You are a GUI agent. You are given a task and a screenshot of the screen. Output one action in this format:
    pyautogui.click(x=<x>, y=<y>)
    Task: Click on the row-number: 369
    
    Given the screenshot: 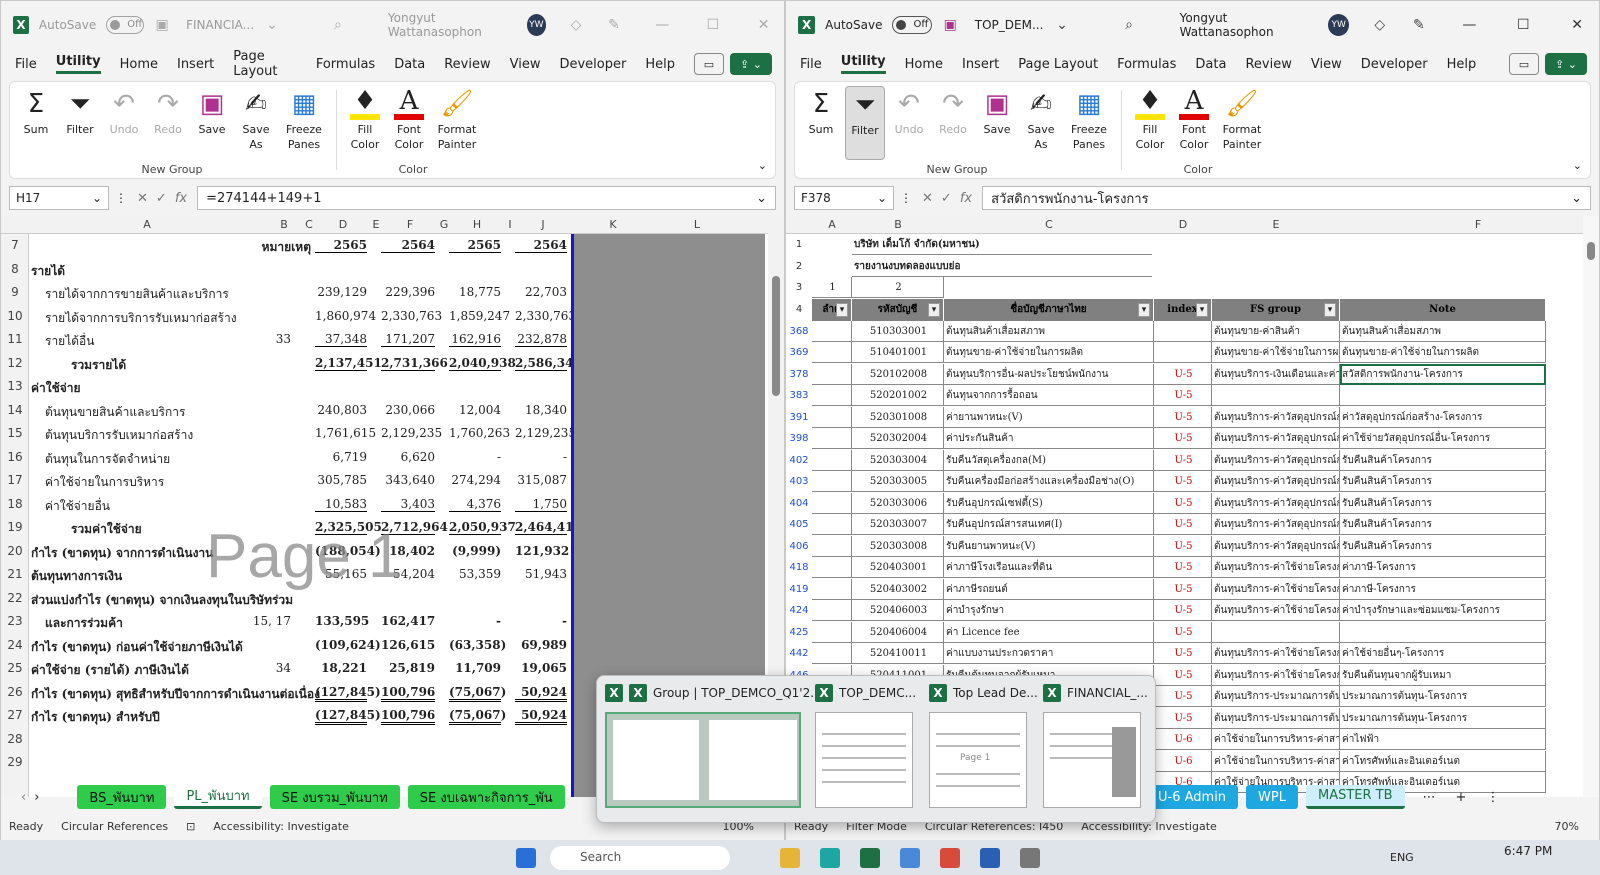 What is the action you would take?
    pyautogui.click(x=799, y=352)
    